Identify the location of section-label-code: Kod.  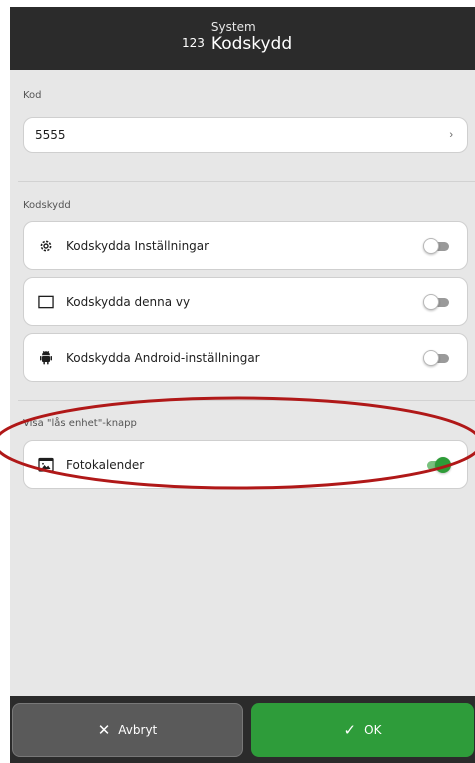
(32, 95).